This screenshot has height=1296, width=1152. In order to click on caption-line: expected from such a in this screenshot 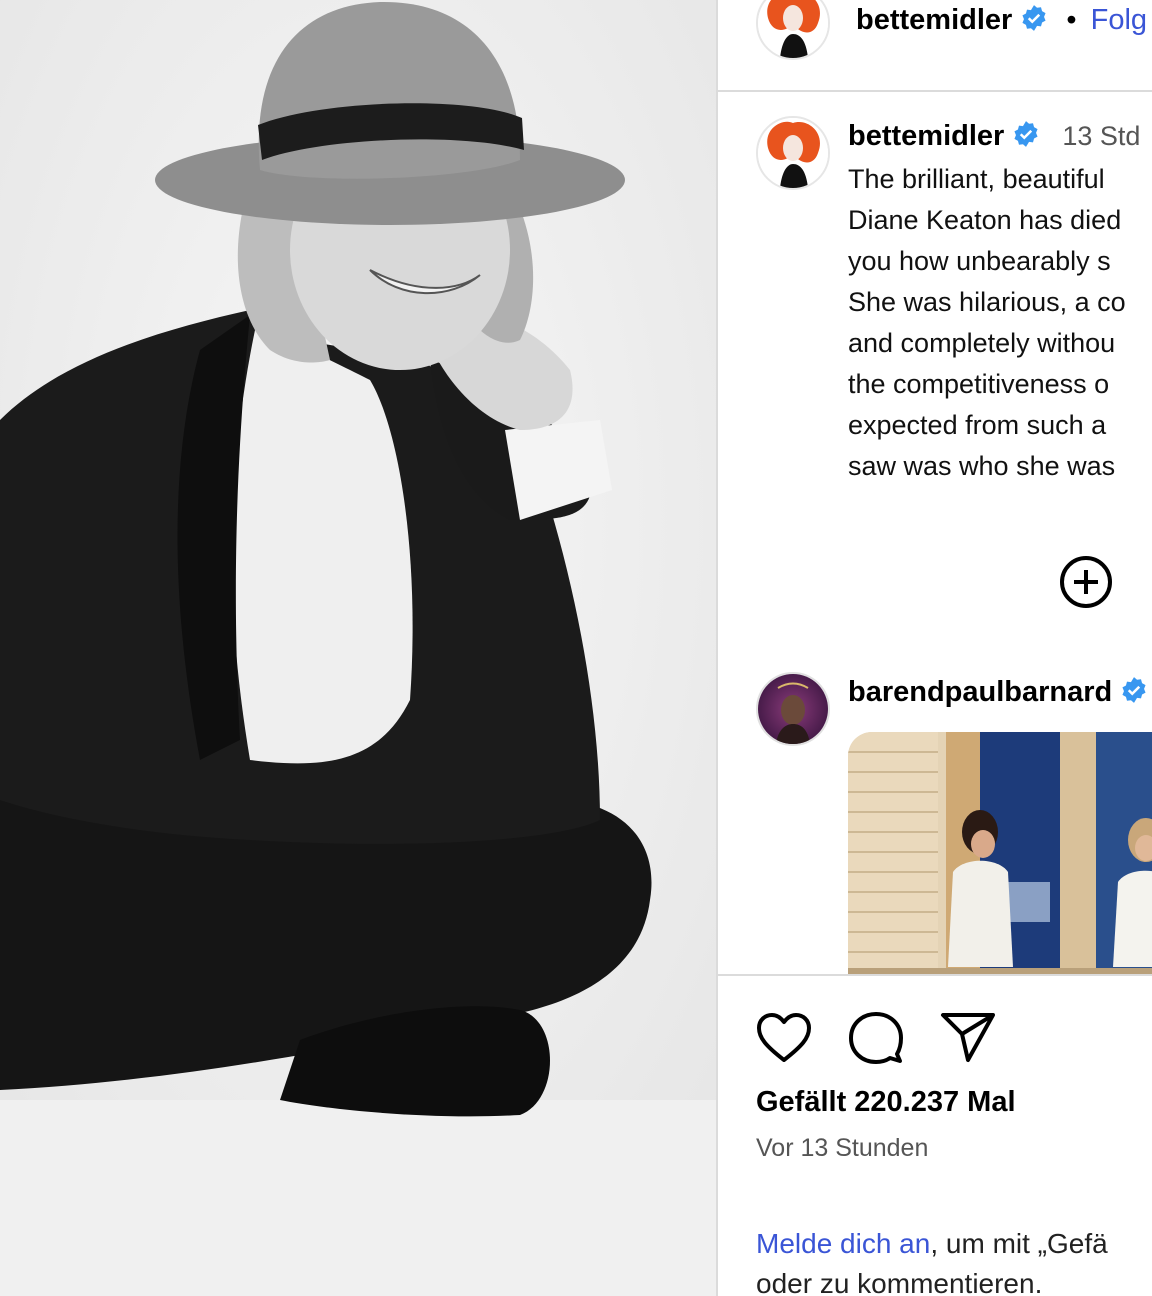, I will do `click(977, 425)`.